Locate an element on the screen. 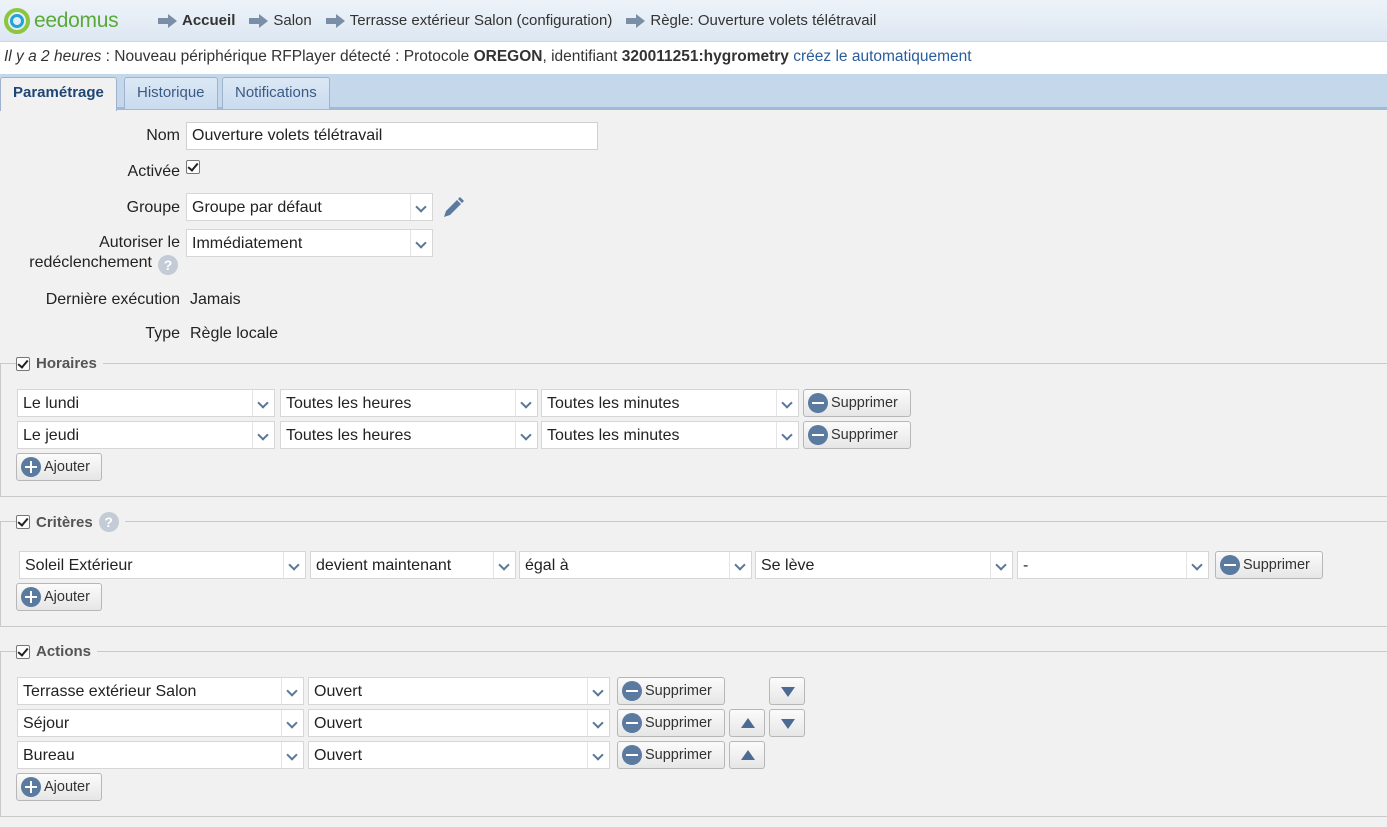 The width and height of the screenshot is (1387, 827). horaire-day-select: Le jeudi is located at coordinates (146, 435).